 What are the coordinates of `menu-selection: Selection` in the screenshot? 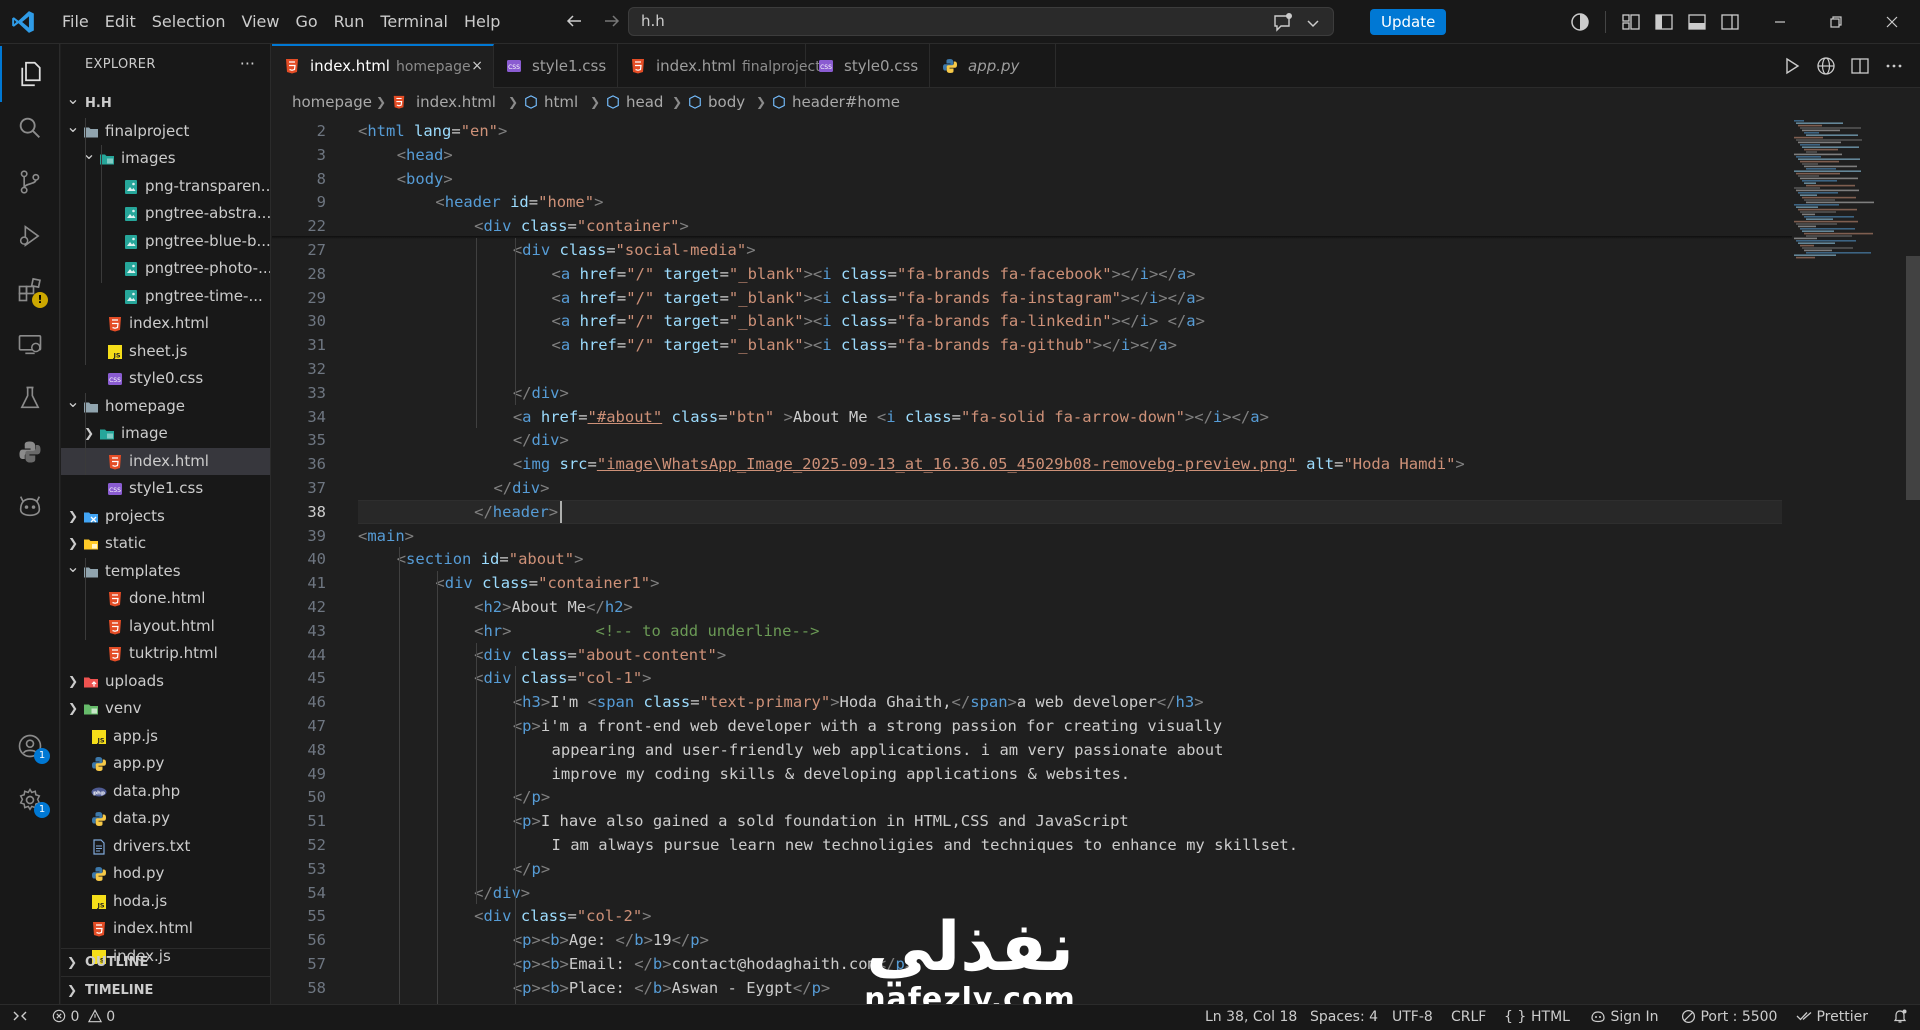 It's located at (189, 22).